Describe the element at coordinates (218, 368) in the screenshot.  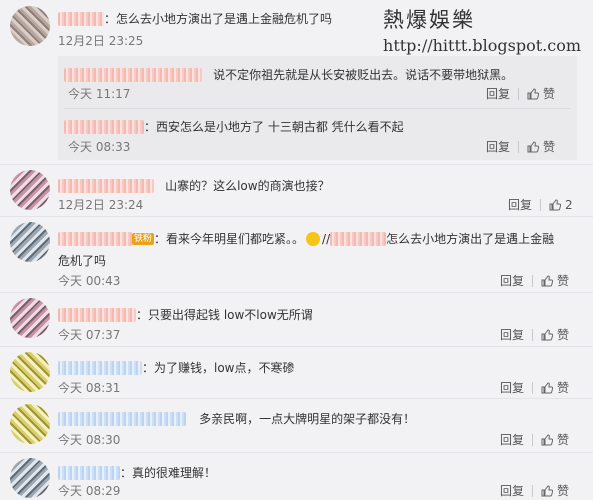
I see `comment-text: ：为了赚钱，low点，不寒碜` at that location.